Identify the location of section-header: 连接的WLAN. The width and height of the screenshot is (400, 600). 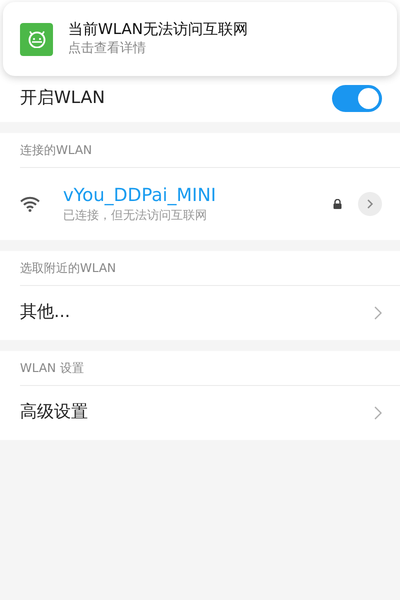
(56, 150).